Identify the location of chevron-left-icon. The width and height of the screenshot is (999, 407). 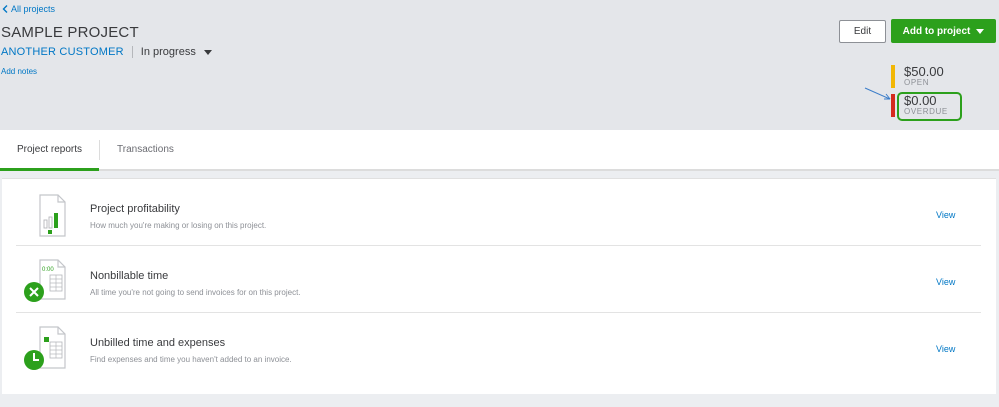
(5, 9).